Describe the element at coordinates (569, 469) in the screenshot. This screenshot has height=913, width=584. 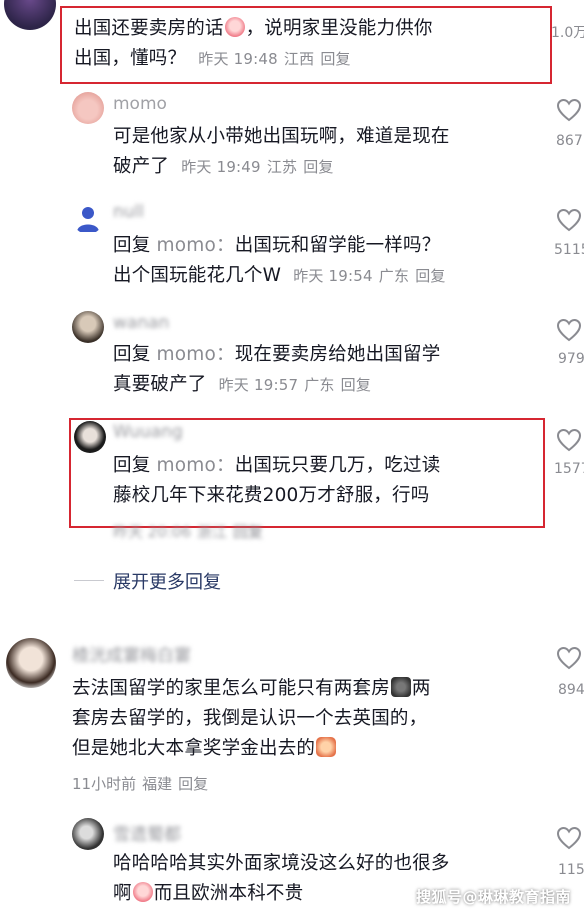
I see `like-count: 1577` at that location.